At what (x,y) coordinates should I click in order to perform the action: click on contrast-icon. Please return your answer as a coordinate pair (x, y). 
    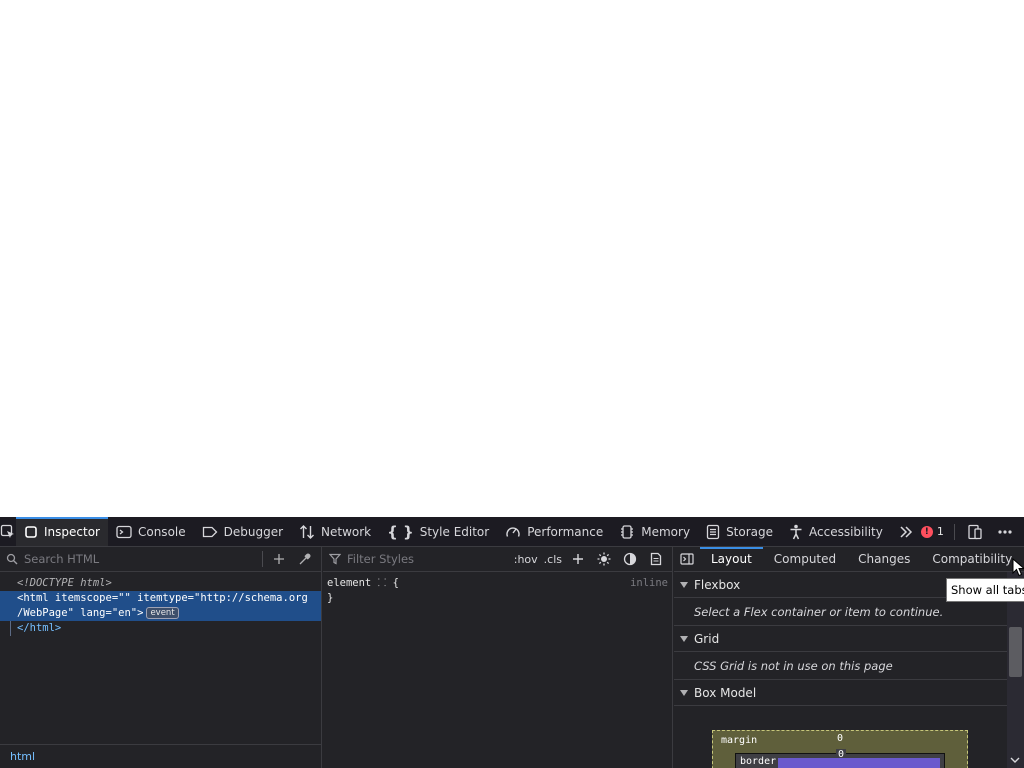
    Looking at the image, I should click on (630, 559).